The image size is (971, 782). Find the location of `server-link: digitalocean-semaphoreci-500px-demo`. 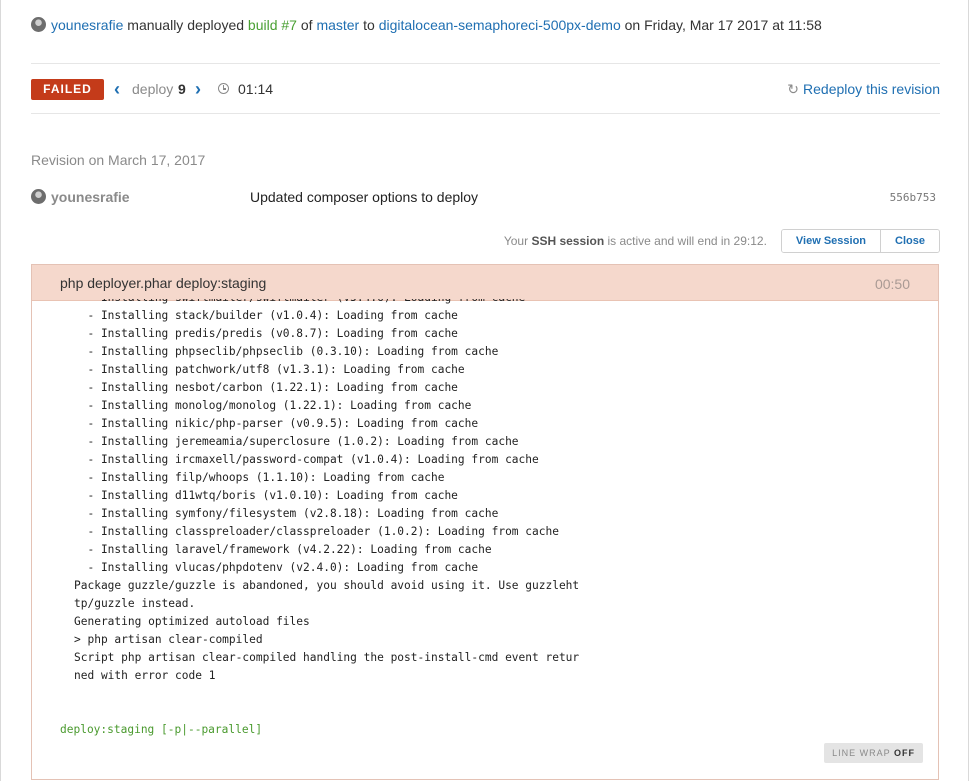

server-link: digitalocean-semaphoreci-500px-demo is located at coordinates (500, 25).